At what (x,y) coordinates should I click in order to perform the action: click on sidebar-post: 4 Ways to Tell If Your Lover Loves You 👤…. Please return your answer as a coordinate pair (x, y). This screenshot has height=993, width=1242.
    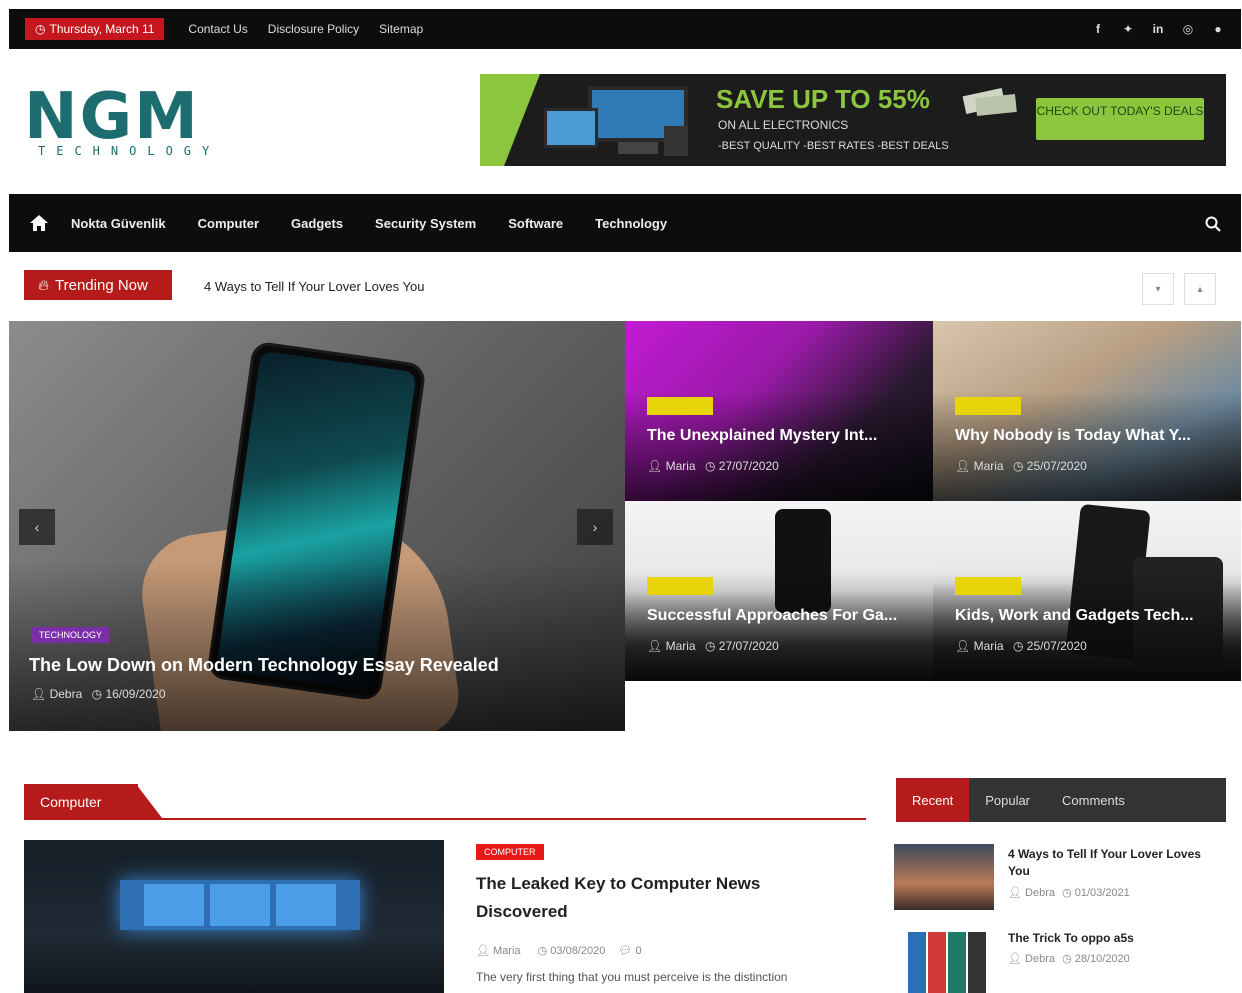
    Looking at the image, I should click on (1062, 879).